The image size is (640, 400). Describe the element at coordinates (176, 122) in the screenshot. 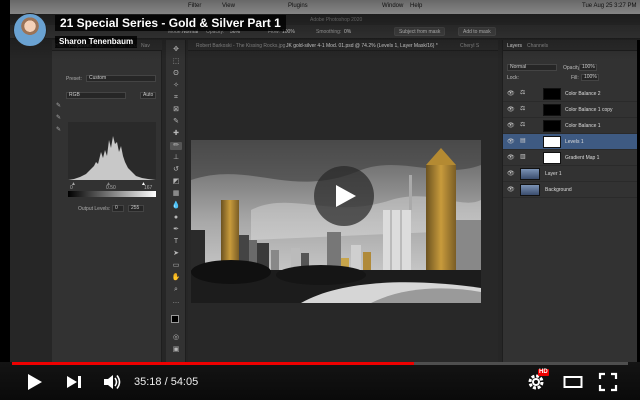

I see `eyedropper-tool-icon: ✎` at that location.